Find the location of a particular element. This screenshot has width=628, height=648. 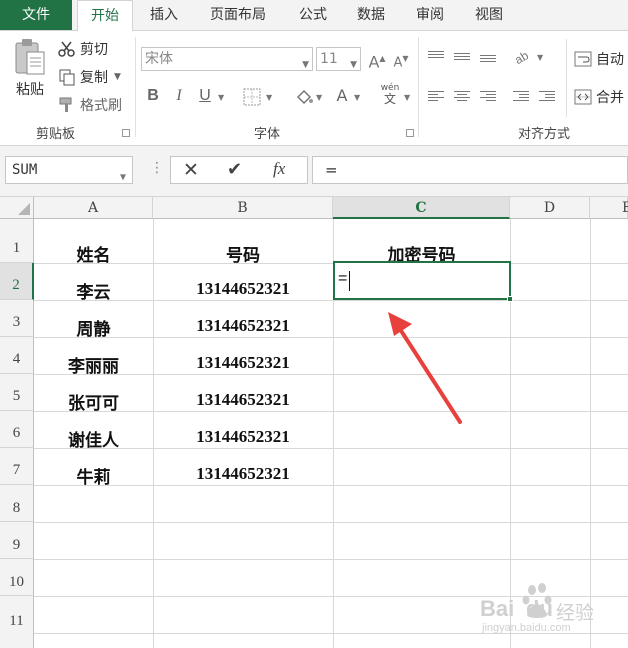

font-name-value: 宋体 is located at coordinates (159, 59).